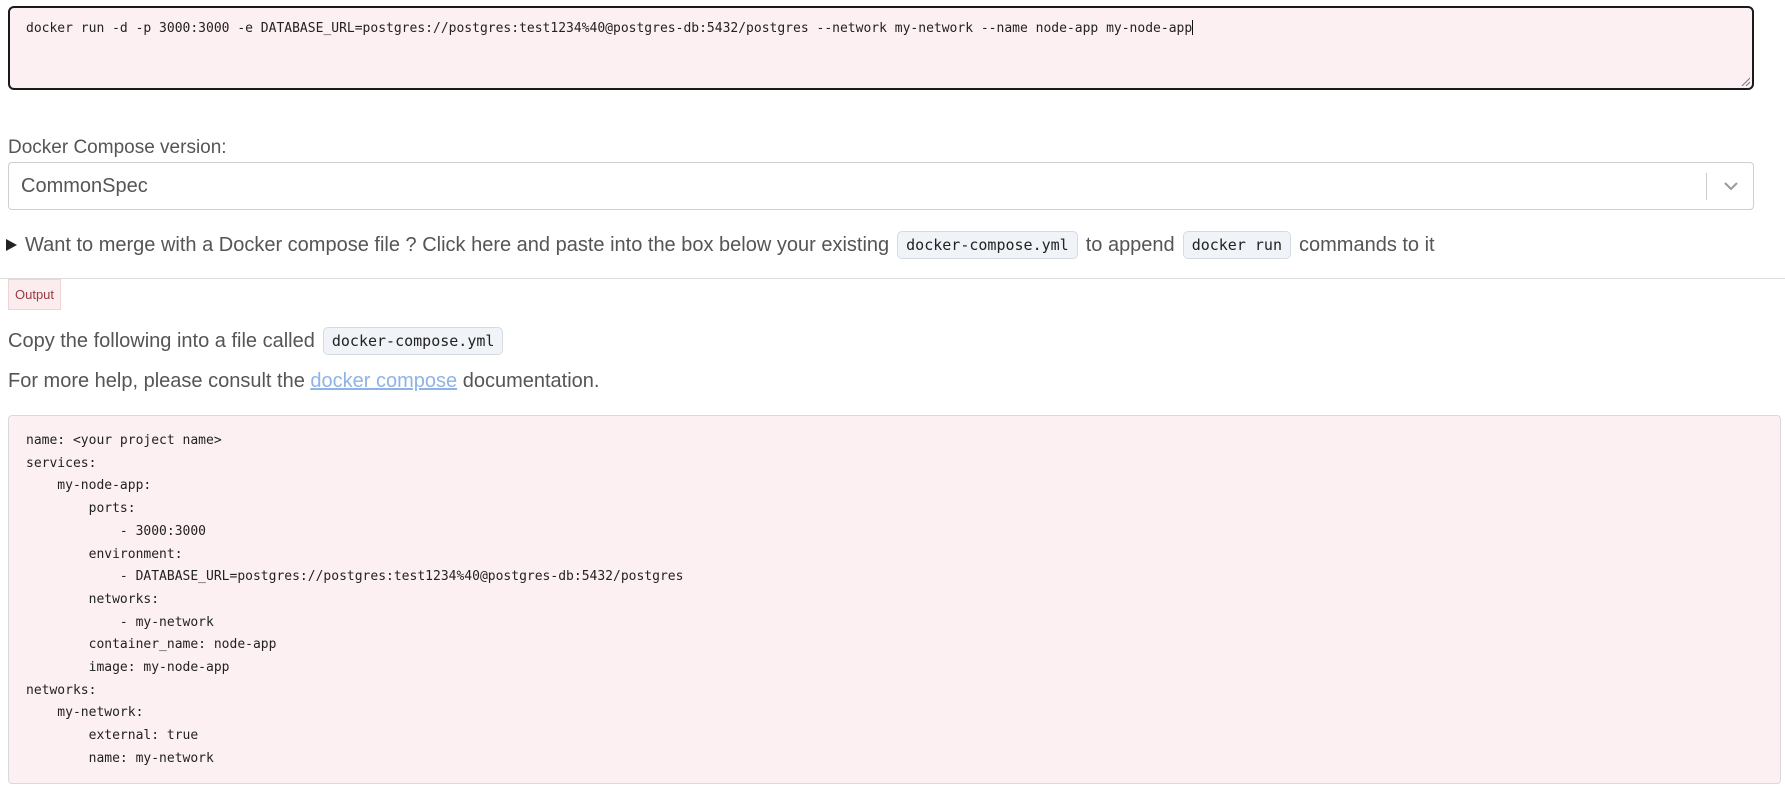  I want to click on merge-code-file: docker-compose.yml, so click(987, 245).